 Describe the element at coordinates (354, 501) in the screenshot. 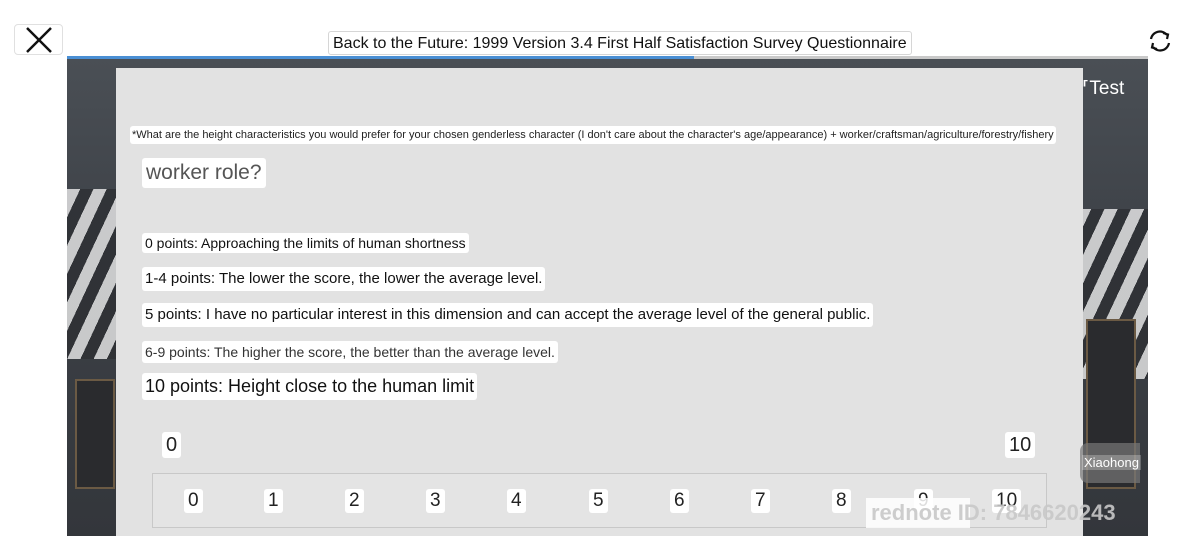

I see `scale-option-2: 2` at that location.